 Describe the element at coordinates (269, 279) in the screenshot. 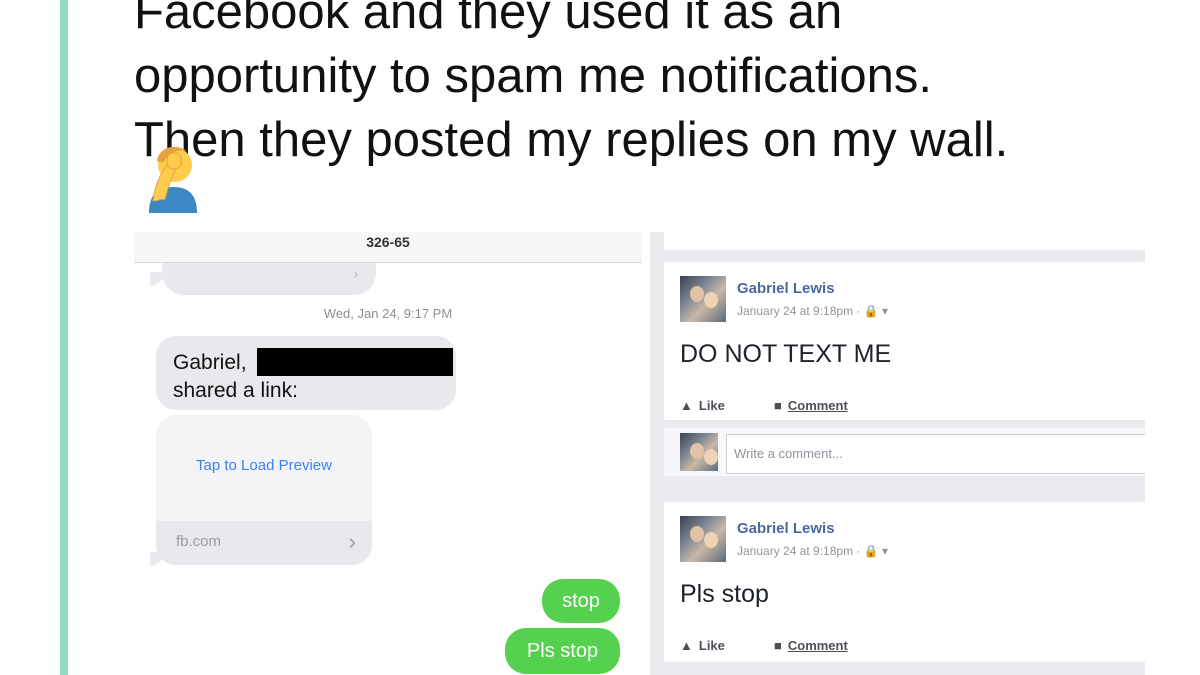

I see `previous-message-bubble: ›` at that location.